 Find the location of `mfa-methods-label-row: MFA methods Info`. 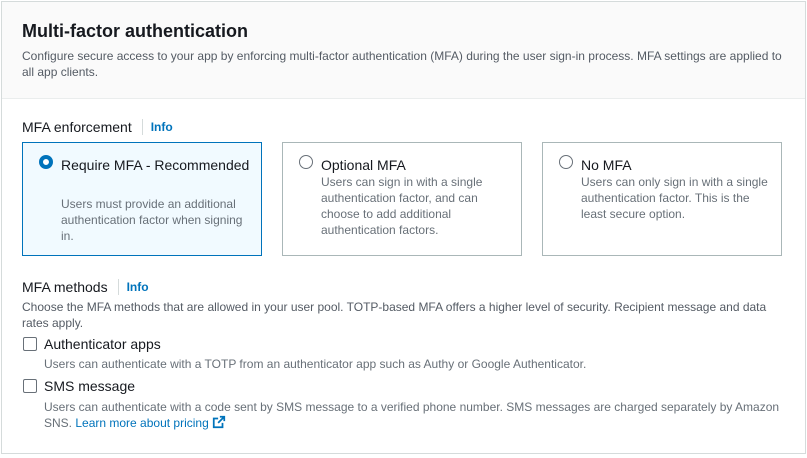

mfa-methods-label-row: MFA methods Info is located at coordinates (85, 287).